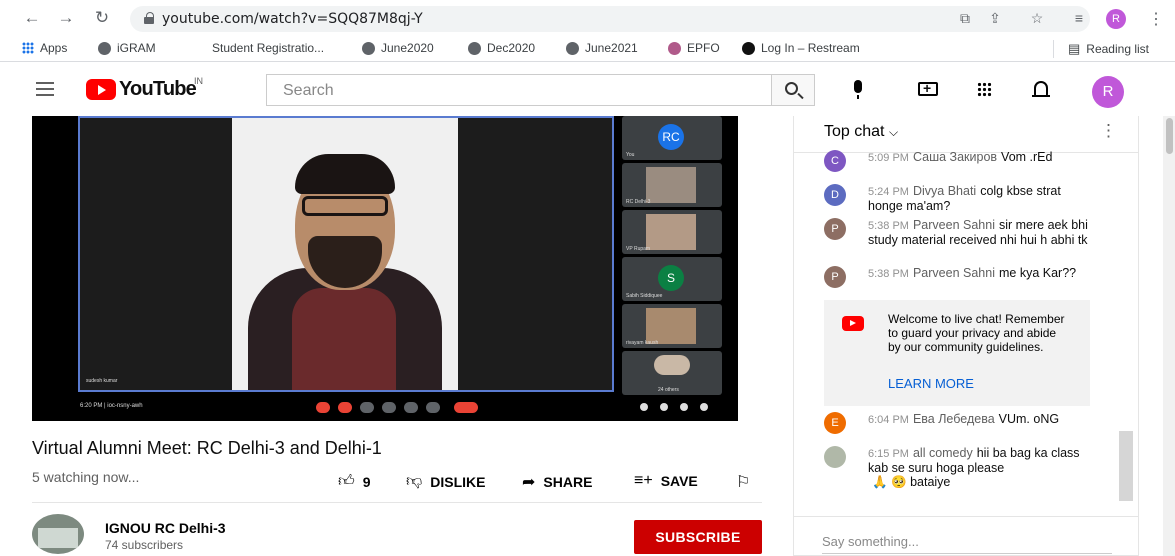 The width and height of the screenshot is (1175, 556). Describe the element at coordinates (1079, 18) in the screenshot. I see `reading-mode-icon: ≡` at that location.